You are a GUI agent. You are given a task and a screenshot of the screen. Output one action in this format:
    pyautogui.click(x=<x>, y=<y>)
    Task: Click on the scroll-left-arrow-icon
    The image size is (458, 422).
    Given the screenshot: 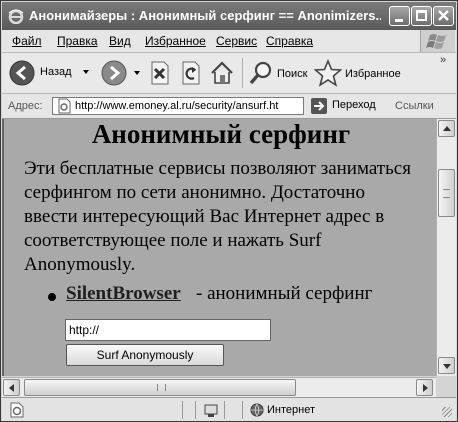 What is the action you would take?
    pyautogui.click(x=11, y=388)
    